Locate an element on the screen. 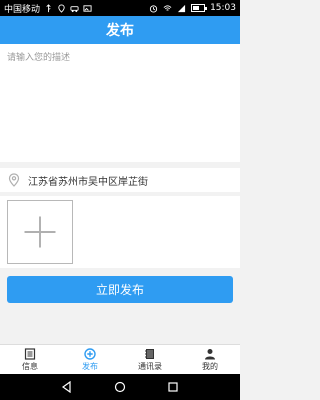  back-icon is located at coordinates (67, 387).